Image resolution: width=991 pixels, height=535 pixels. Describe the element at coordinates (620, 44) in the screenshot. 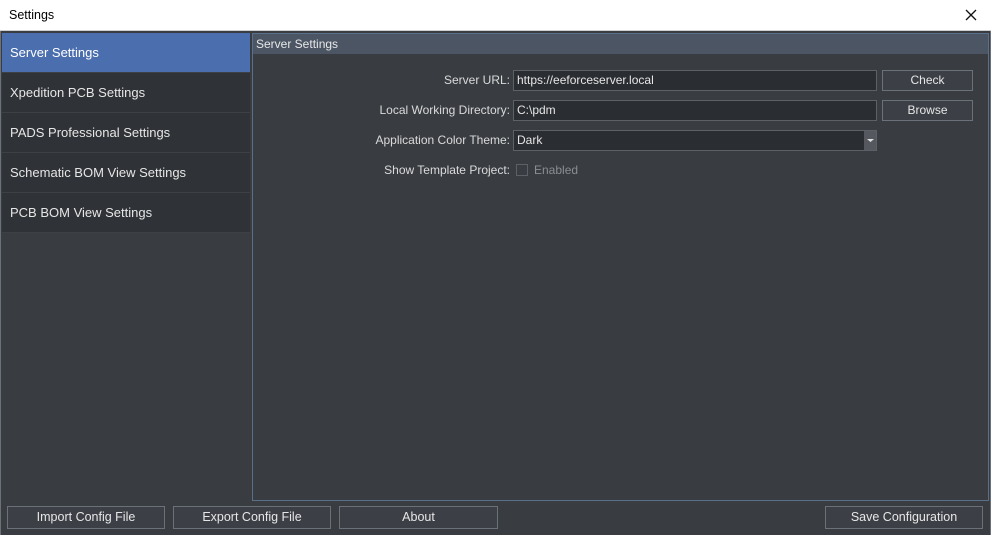

I see `panel-header: Server Settings` at that location.